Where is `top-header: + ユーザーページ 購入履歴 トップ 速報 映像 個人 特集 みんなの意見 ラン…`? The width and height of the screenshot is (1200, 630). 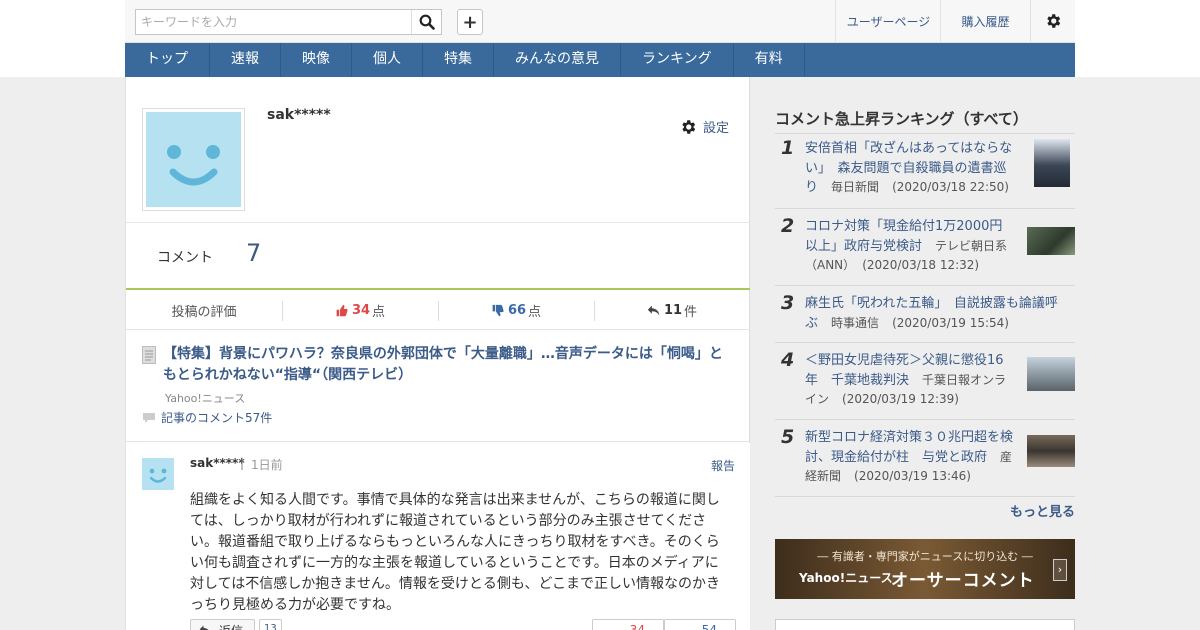
top-header: + ユーザーページ 購入履歴 トップ 速報 映像 個人 特集 みんなの意見 ラン… is located at coordinates (600, 38).